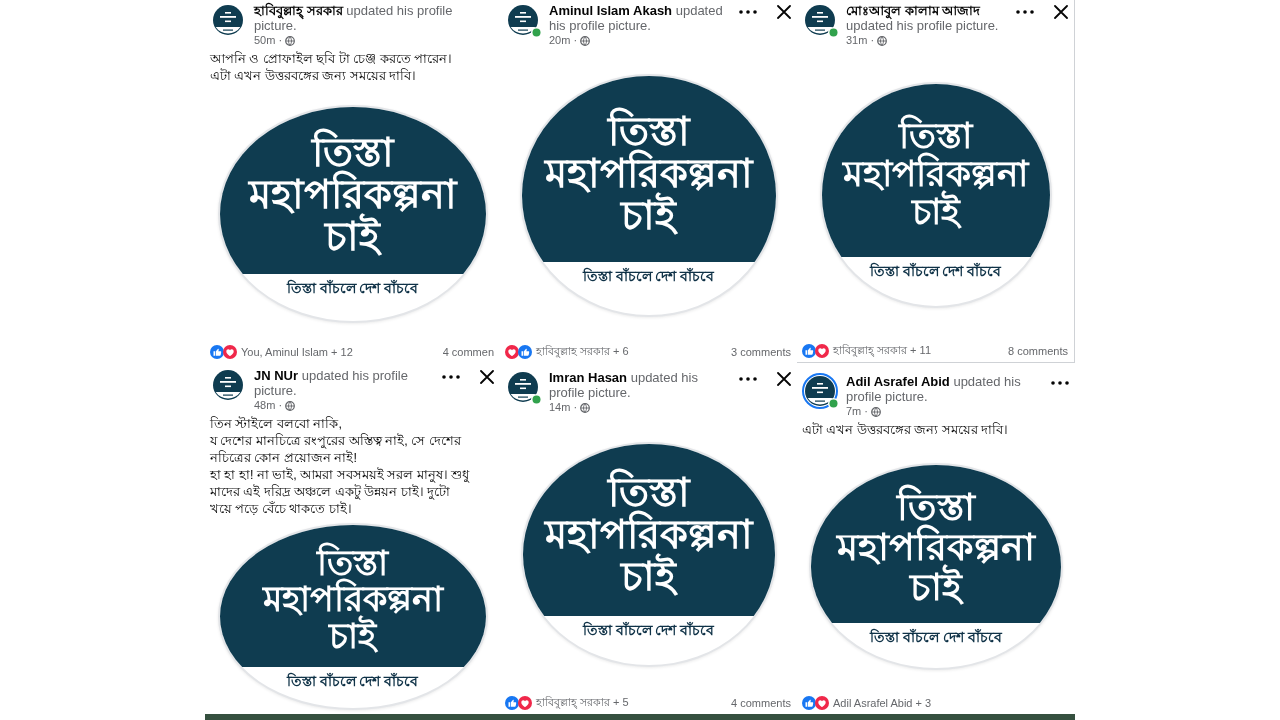 This screenshot has width=1280, height=720. I want to click on post-action-text: Aminul Islam Akash updated his profile picture., so click(636, 18).